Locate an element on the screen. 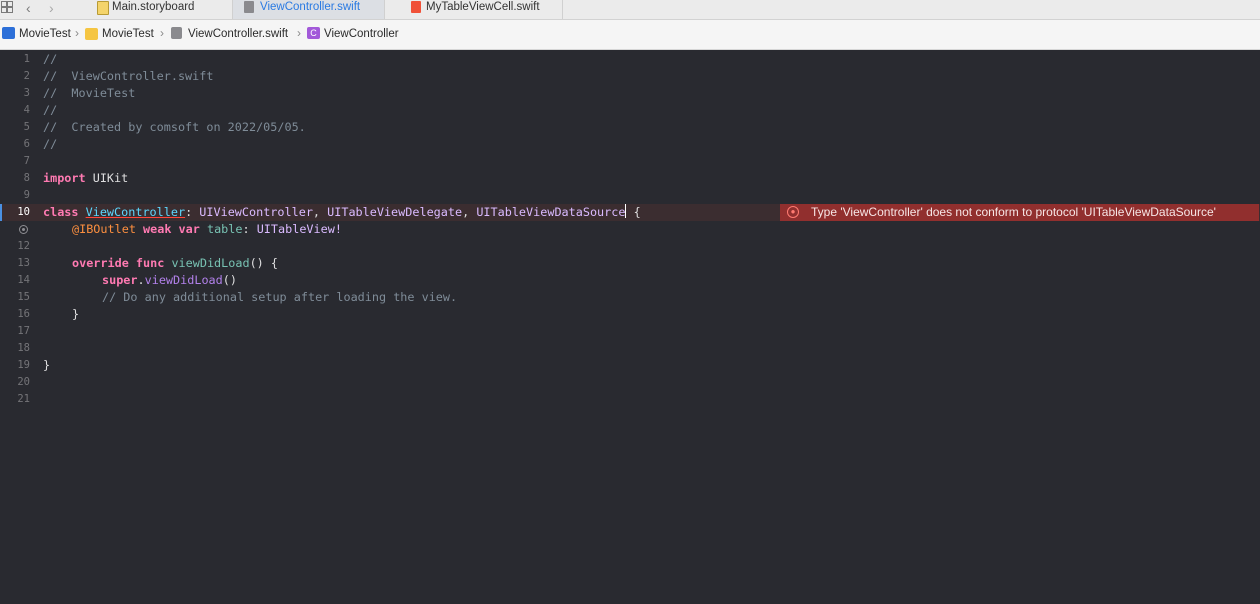  code-line: @IBOutlet weak var table: UITableView! is located at coordinates (630, 229).